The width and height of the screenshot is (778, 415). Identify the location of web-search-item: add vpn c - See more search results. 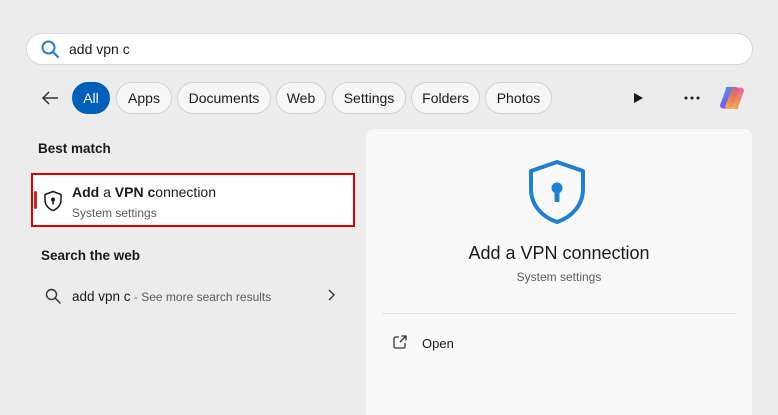
(195, 296).